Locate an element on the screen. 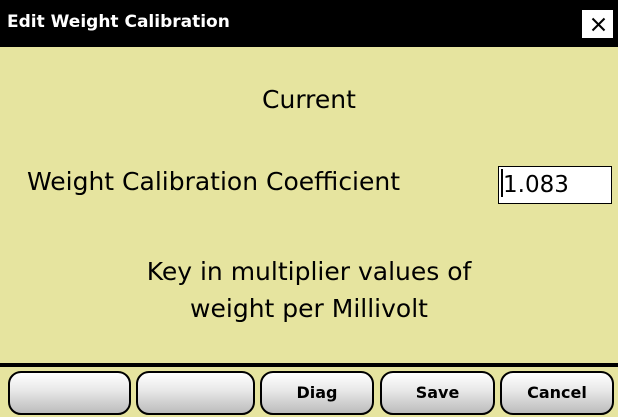  window-title: Edit Weight Calibration is located at coordinates (118, 22).